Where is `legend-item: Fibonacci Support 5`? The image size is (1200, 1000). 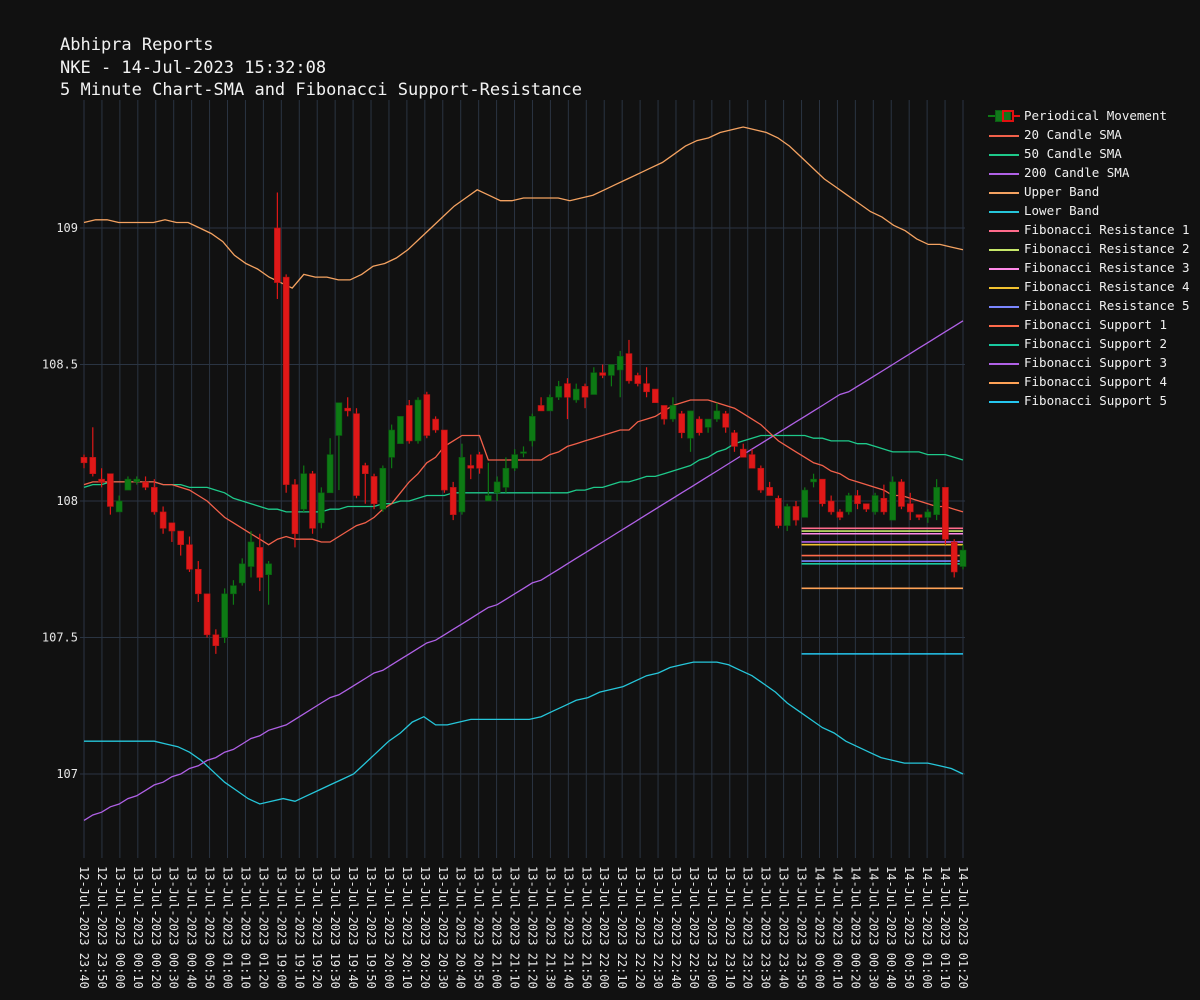
legend-item: Fibonacci Support 5 is located at coordinates (1089, 400).